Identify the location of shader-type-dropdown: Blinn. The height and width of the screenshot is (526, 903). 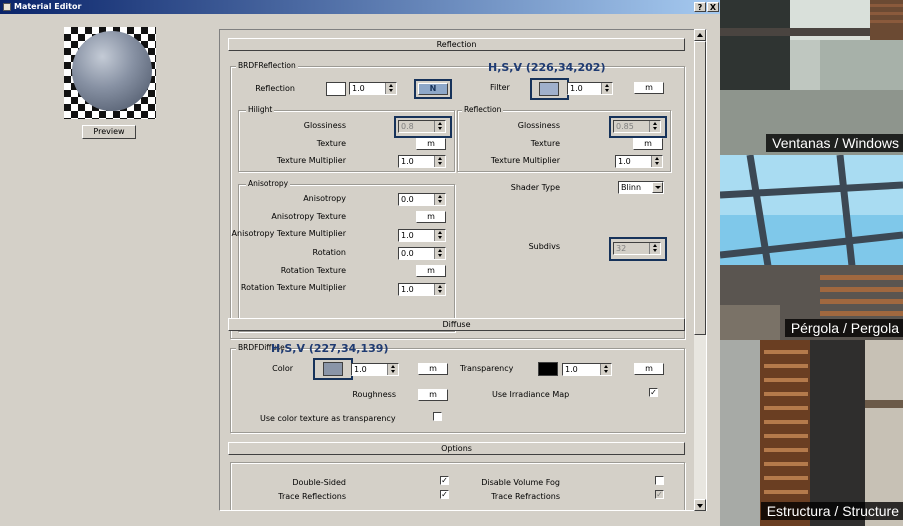
(641, 187).